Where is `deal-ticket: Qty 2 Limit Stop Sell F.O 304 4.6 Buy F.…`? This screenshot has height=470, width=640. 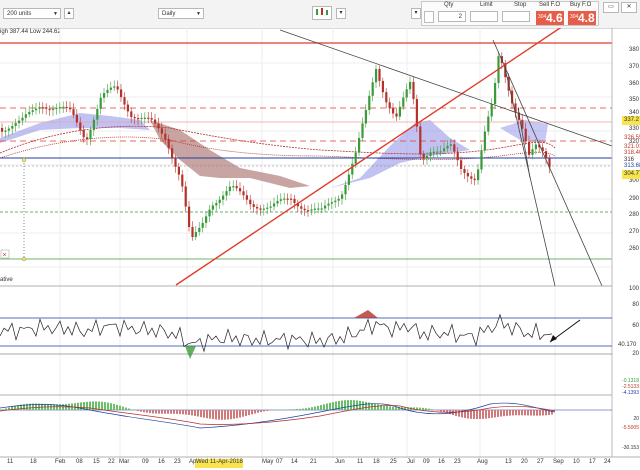 deal-ticket: Qty 2 Limit Stop Sell F.O 304 4.6 Buy F.… is located at coordinates (510, 13).